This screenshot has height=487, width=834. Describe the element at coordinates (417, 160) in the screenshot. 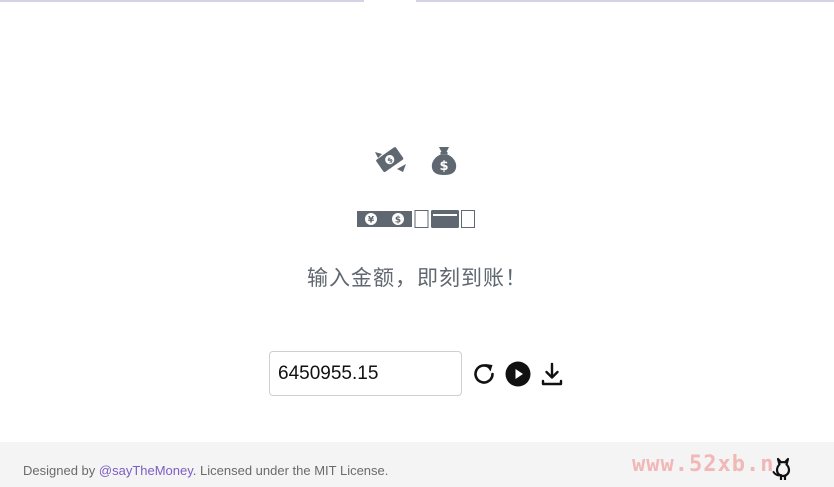

I see `hero-icons: $ $` at that location.